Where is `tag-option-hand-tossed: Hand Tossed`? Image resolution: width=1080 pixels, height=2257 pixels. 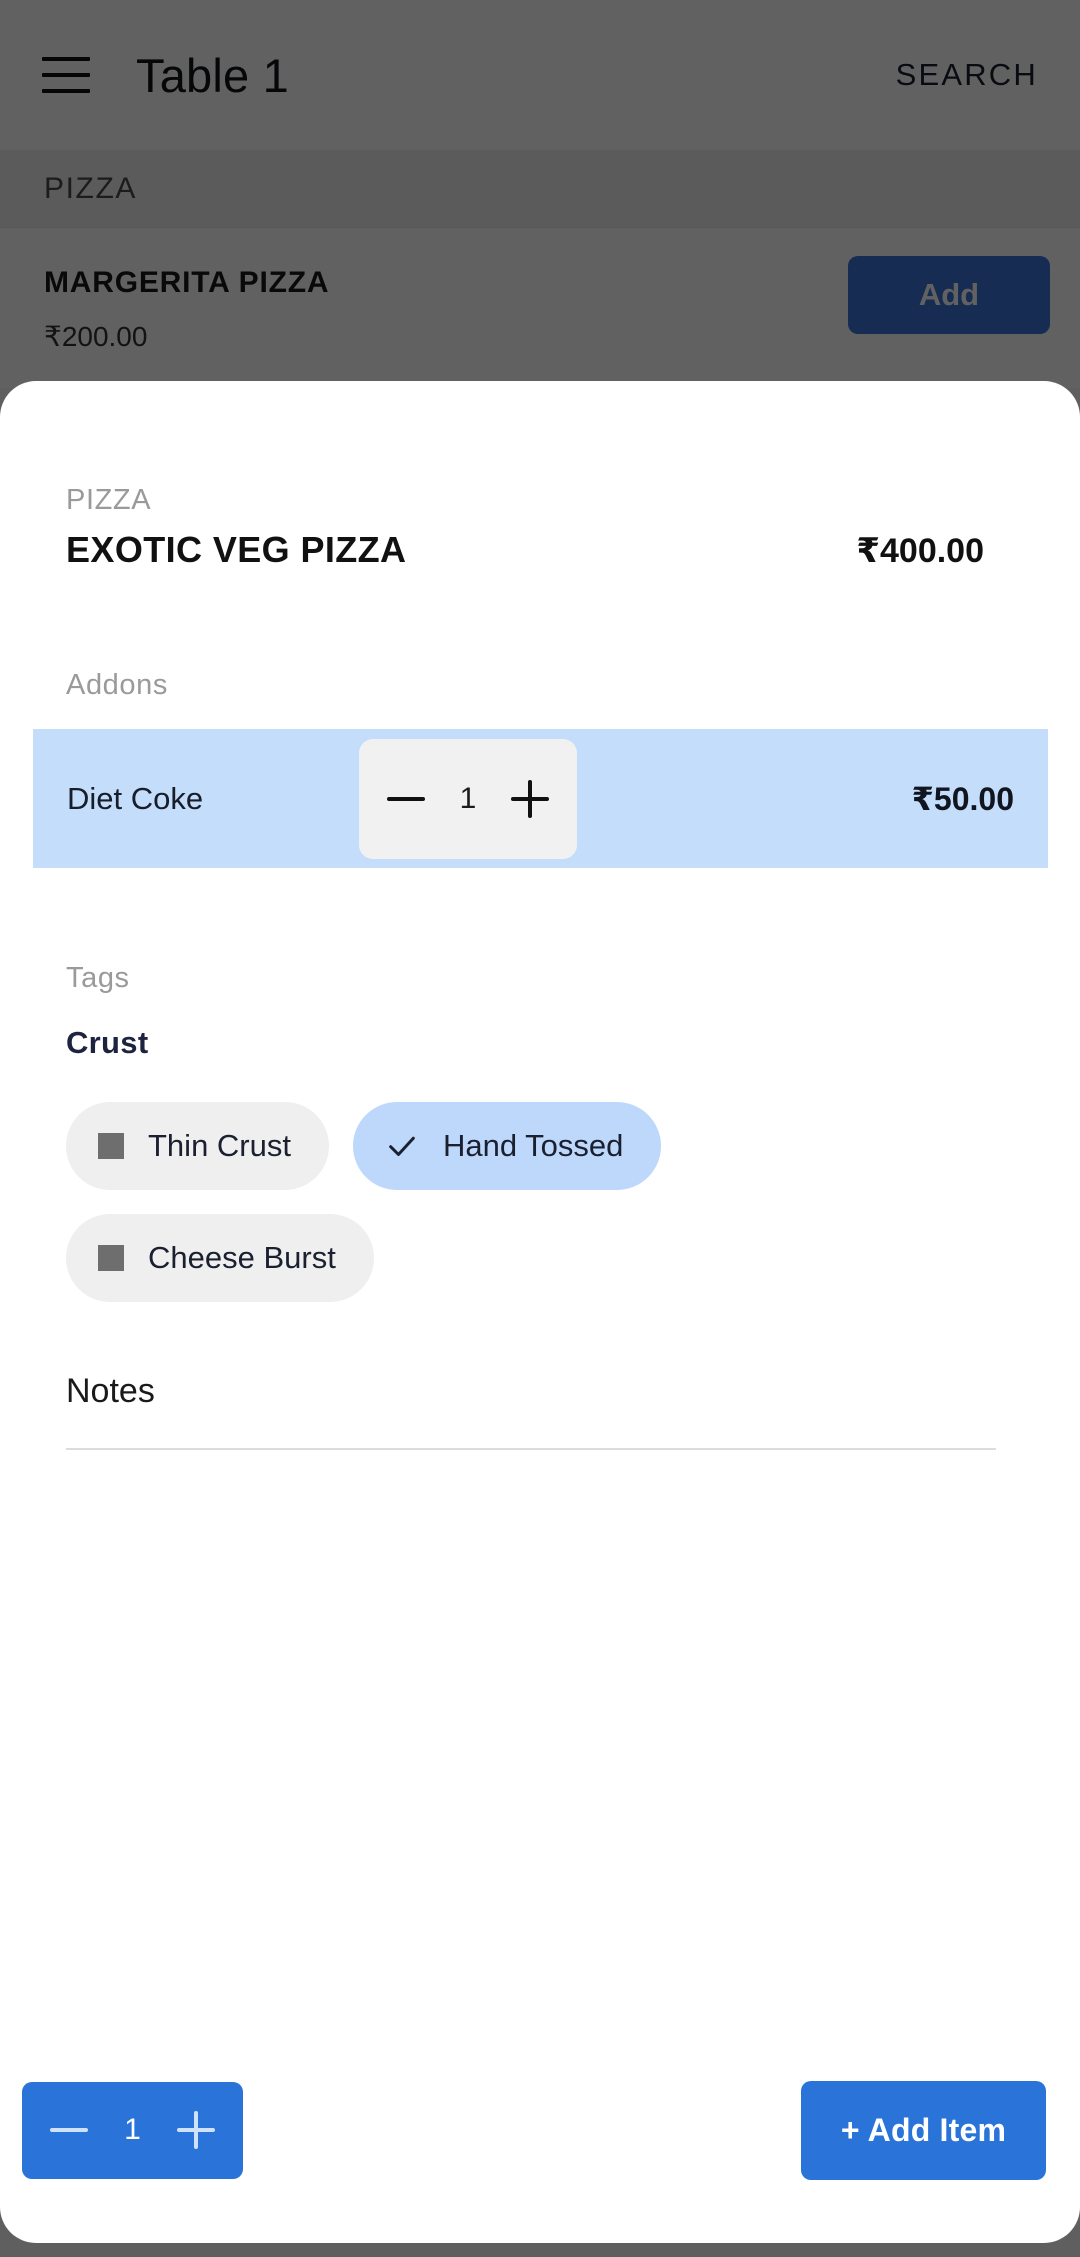 tag-option-hand-tossed: Hand Tossed is located at coordinates (507, 1146).